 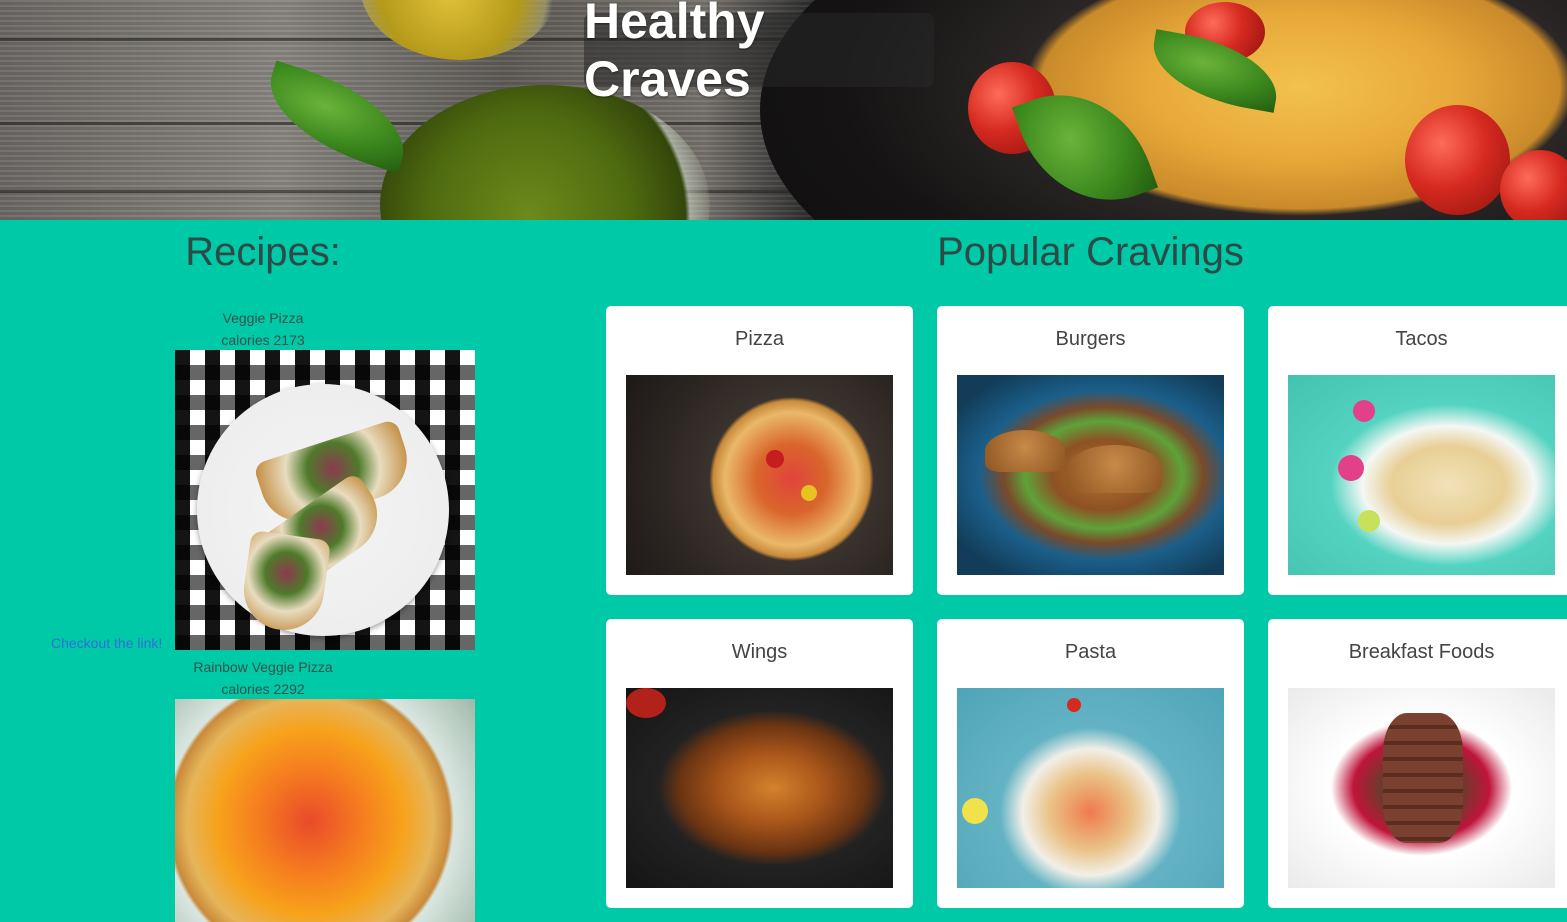 What do you see at coordinates (759, 475) in the screenshot?
I see `pizza-image` at bounding box center [759, 475].